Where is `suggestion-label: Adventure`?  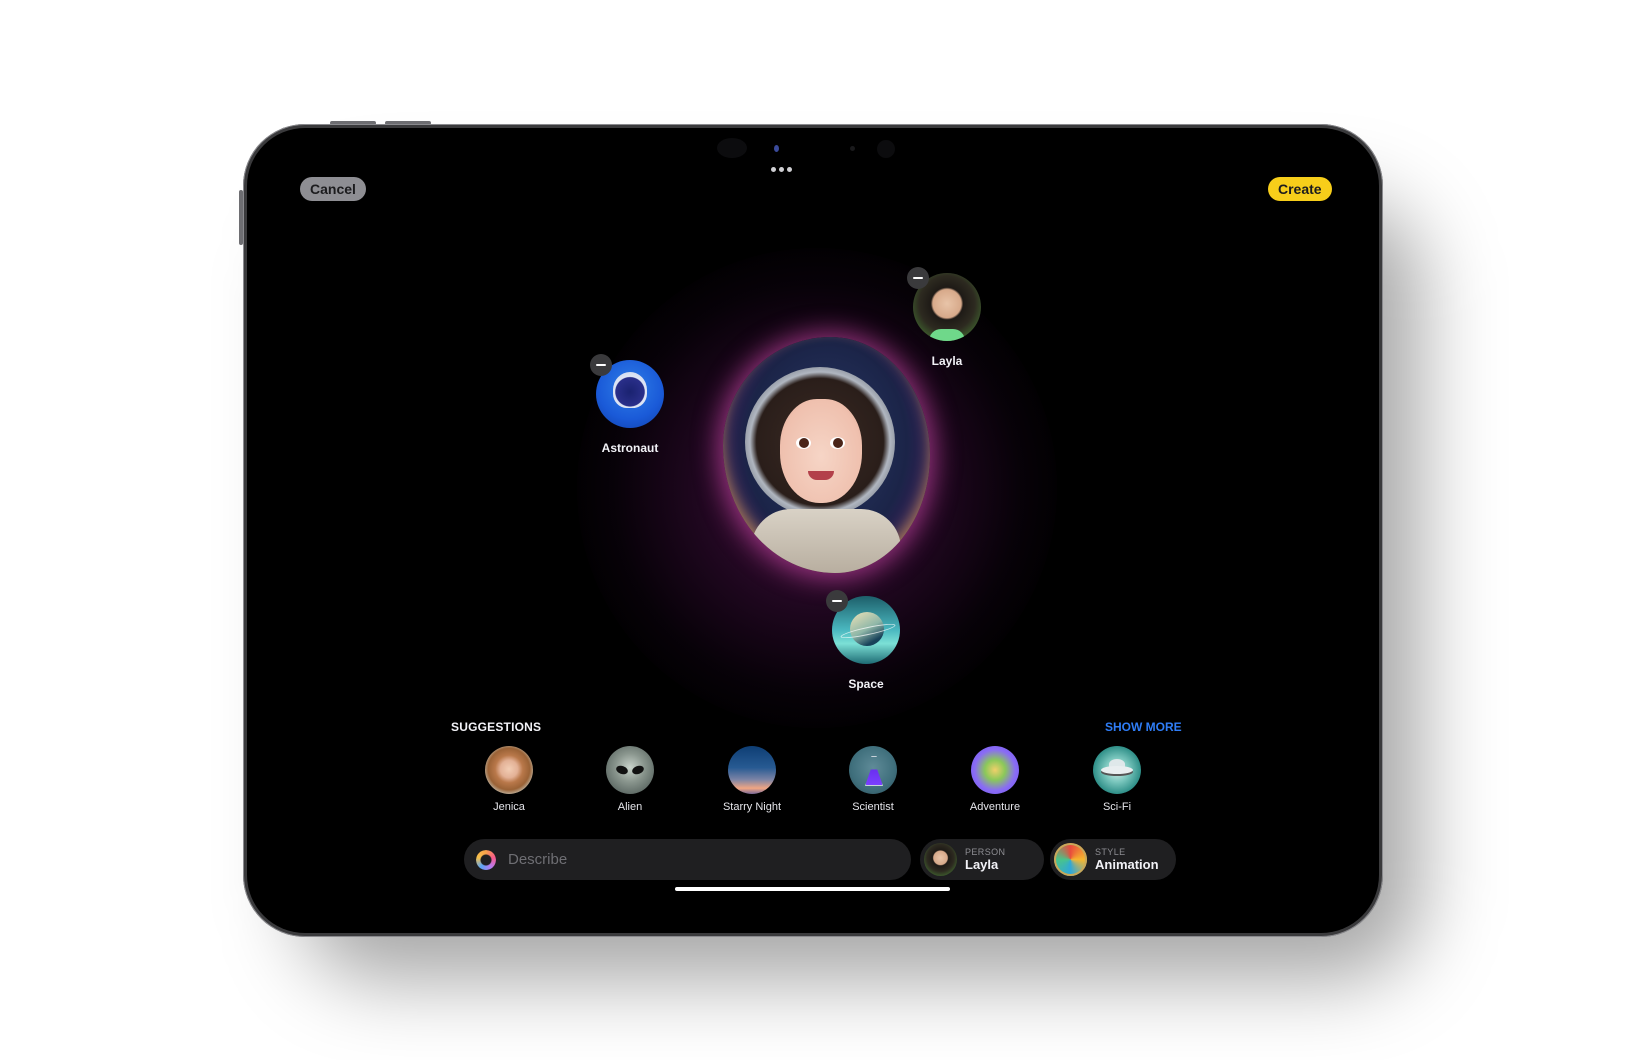 suggestion-label: Adventure is located at coordinates (995, 807).